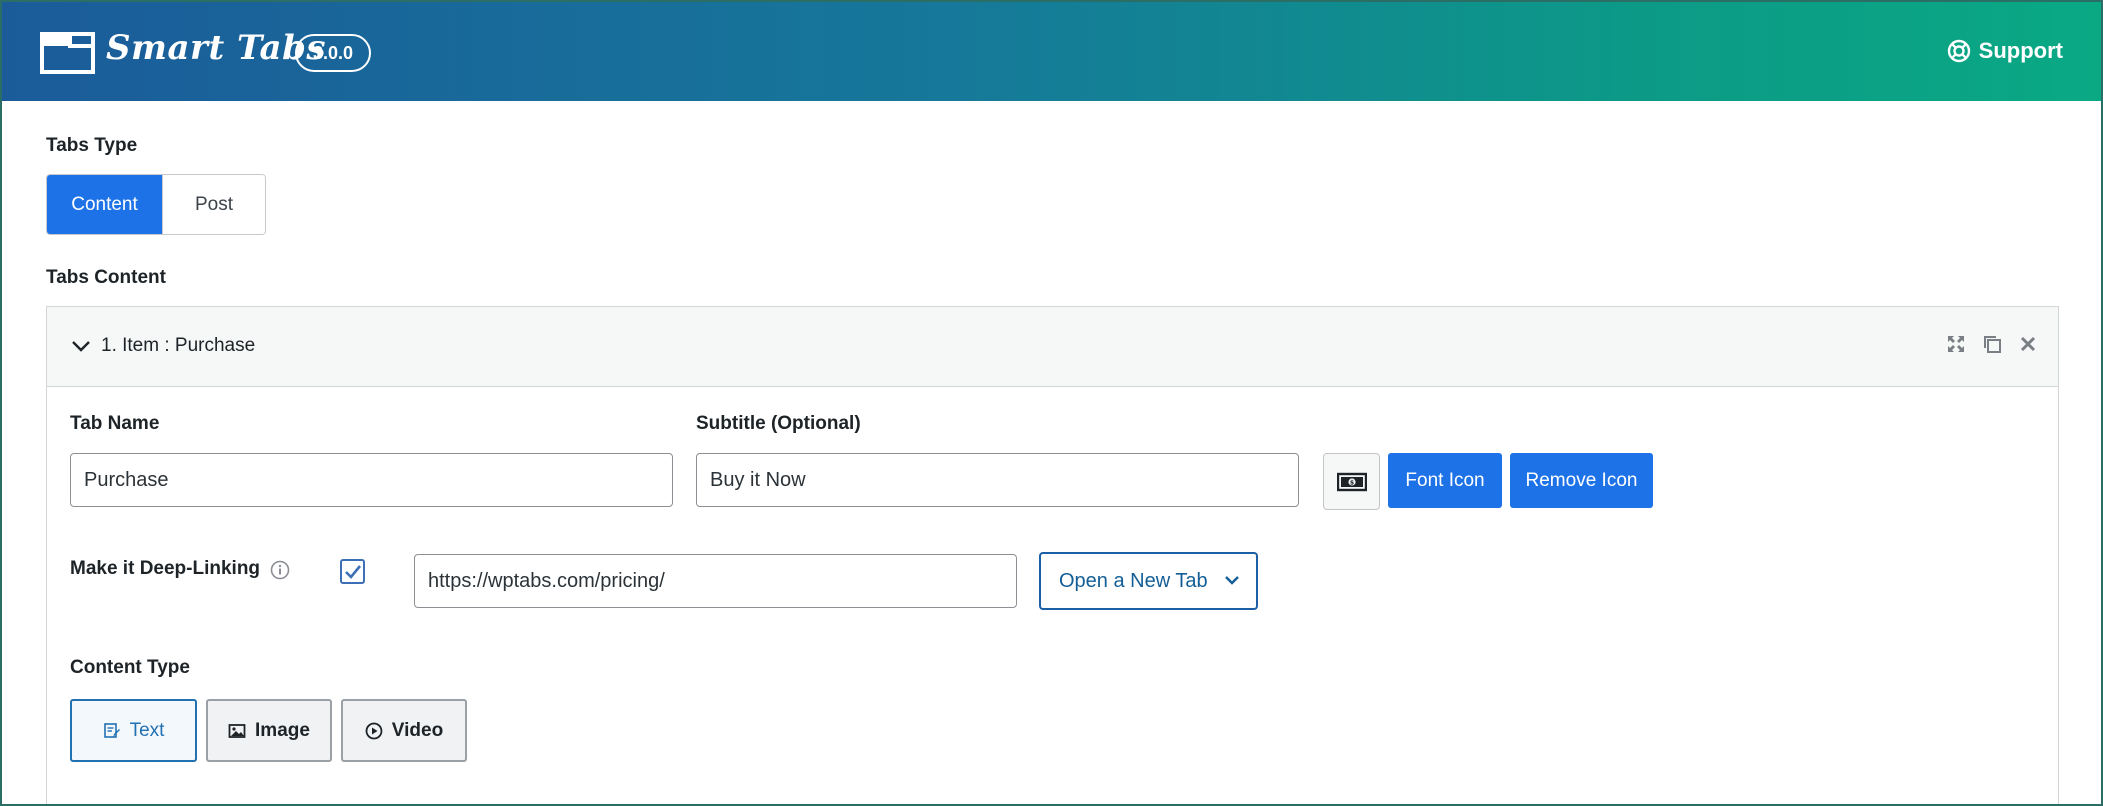 The height and width of the screenshot is (806, 2103). What do you see at coordinates (130, 667) in the screenshot?
I see `content-type-label: Content Type` at bounding box center [130, 667].